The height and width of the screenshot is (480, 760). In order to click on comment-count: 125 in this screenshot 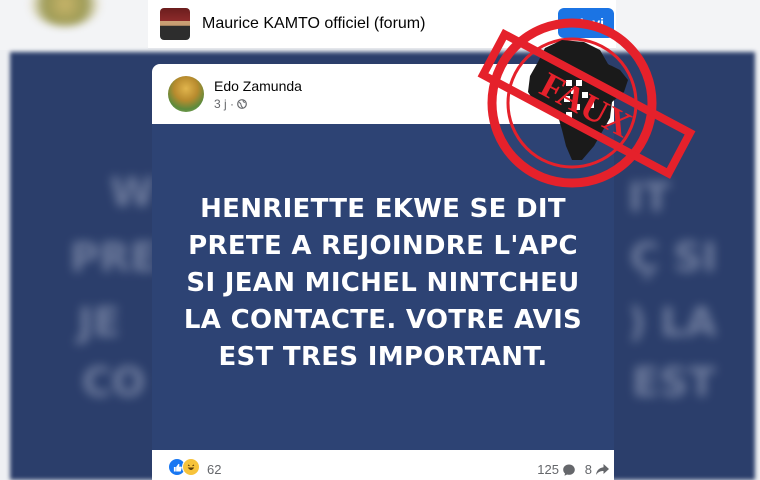, I will do `click(556, 469)`.